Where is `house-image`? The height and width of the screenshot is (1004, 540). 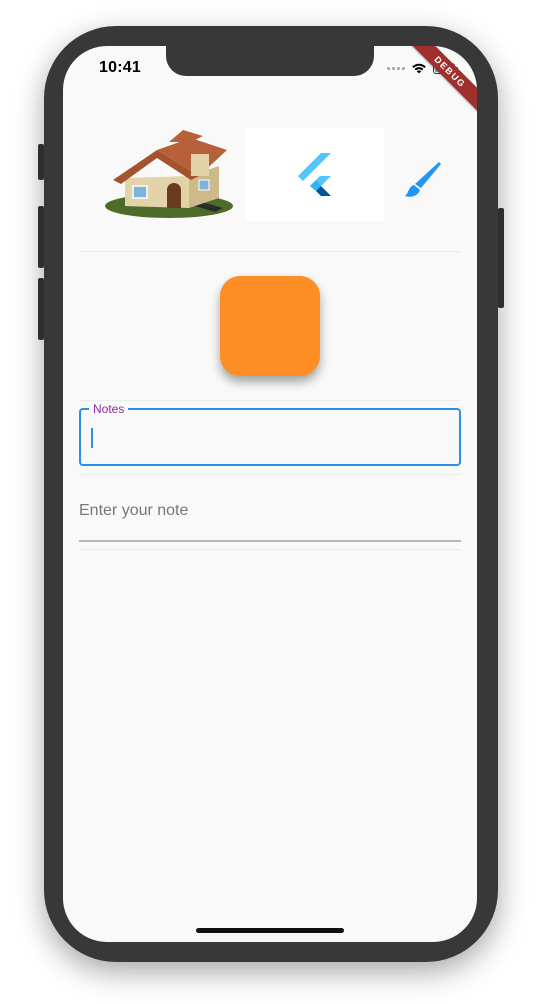
house-image is located at coordinates (169, 174).